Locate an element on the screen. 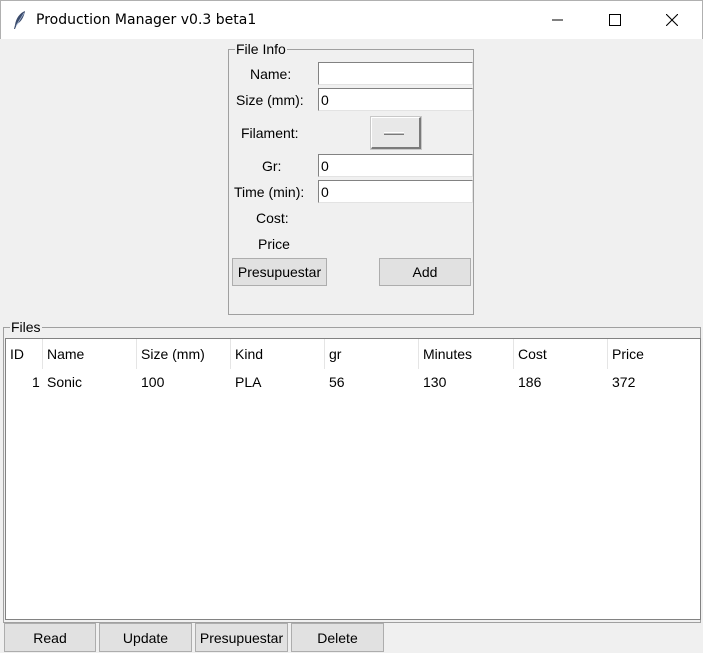 This screenshot has height=653, width=703. column-header-size: Size (mm) is located at coordinates (171, 354).